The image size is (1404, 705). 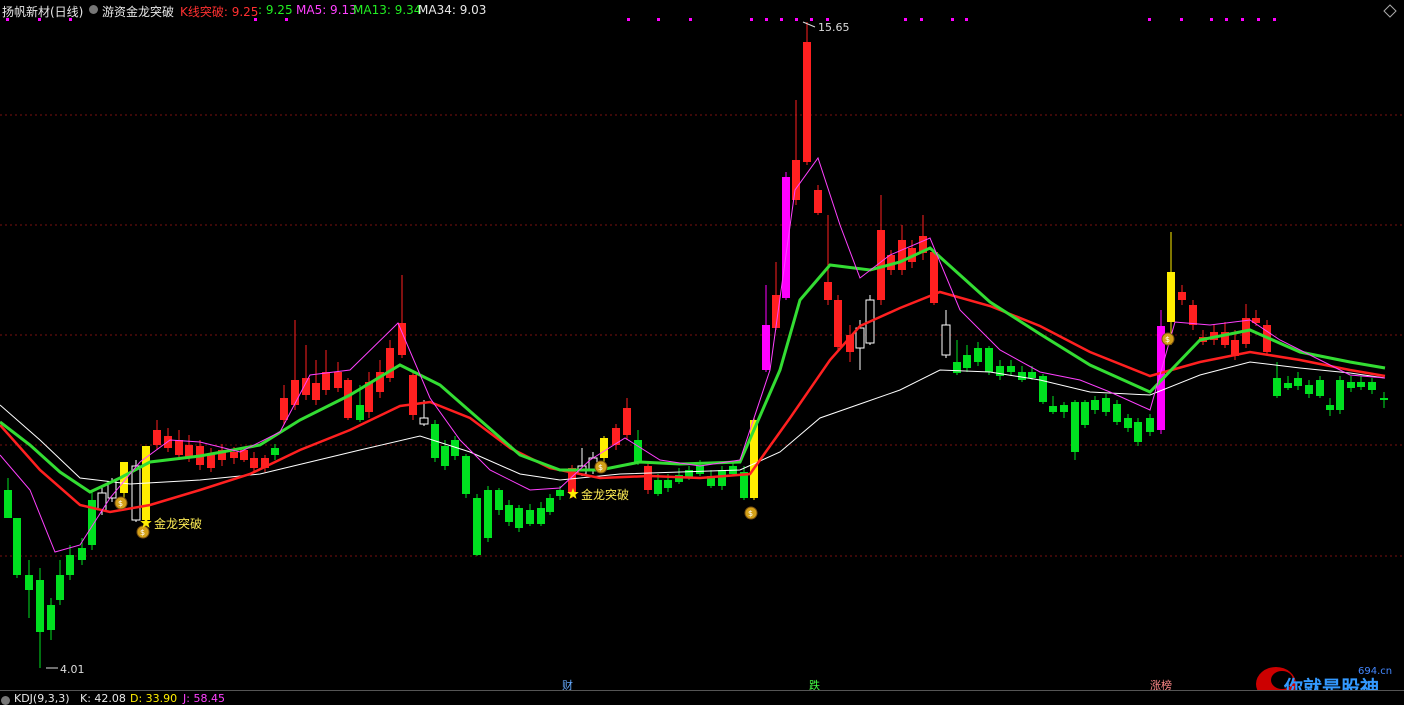 I want to click on low-price-marker: 4.01, so click(x=65, y=669).